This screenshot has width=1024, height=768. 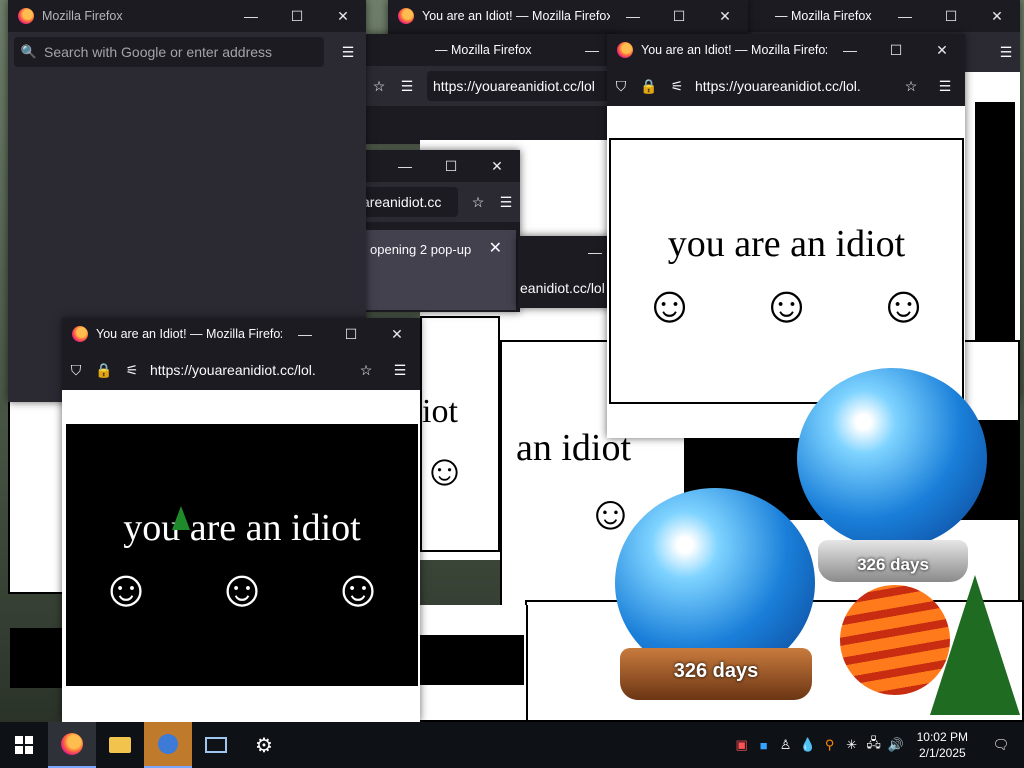 I want to click on popup-blocked-notification: opening 2 pop-up ✕, so click(x=439, y=270).